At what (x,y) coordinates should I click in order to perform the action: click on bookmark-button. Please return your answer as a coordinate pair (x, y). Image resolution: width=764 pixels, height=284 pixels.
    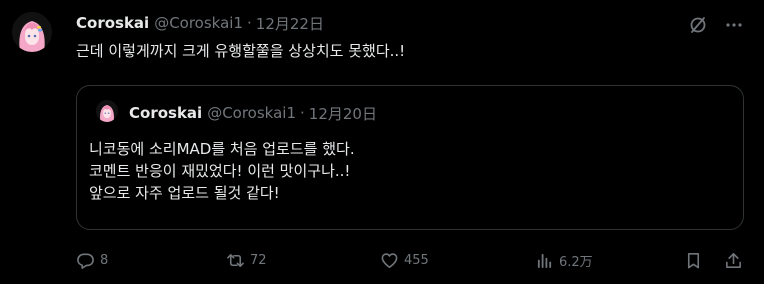
    Looking at the image, I should click on (693, 260).